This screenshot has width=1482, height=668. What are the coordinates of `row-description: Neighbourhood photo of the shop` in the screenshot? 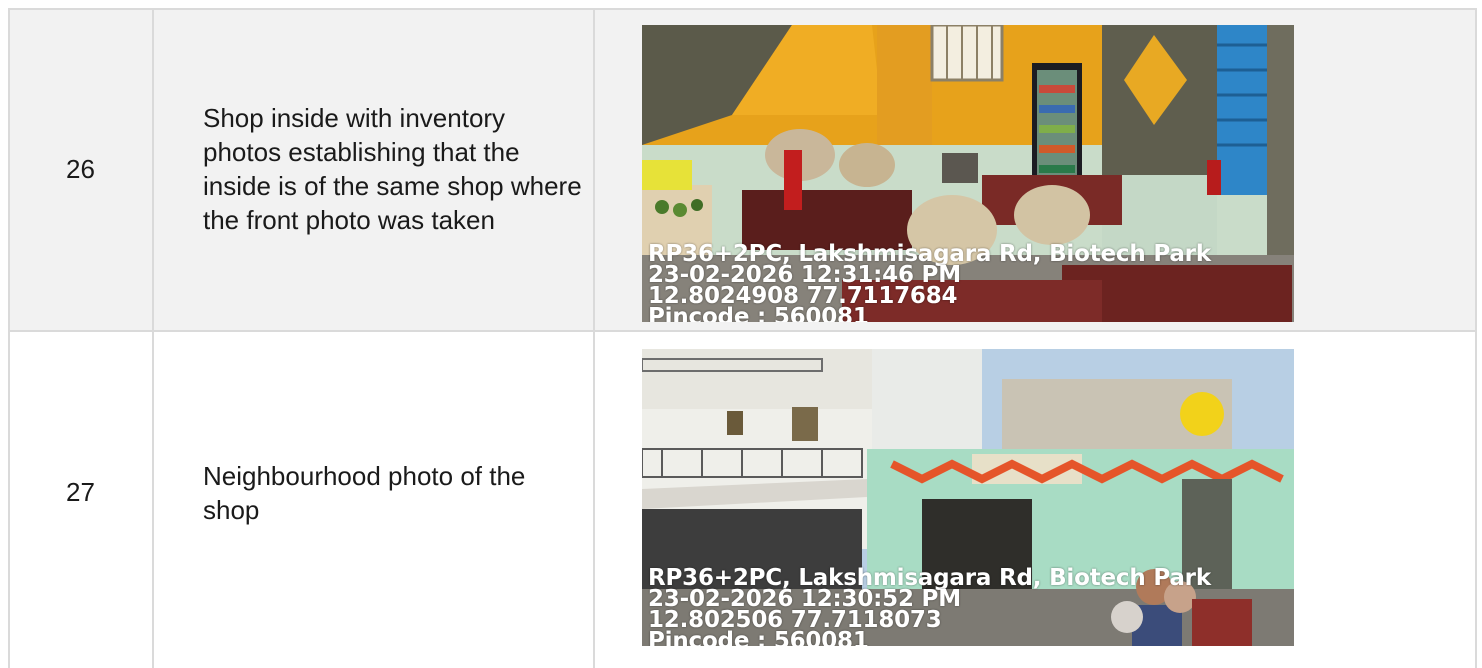 It's located at (373, 492).